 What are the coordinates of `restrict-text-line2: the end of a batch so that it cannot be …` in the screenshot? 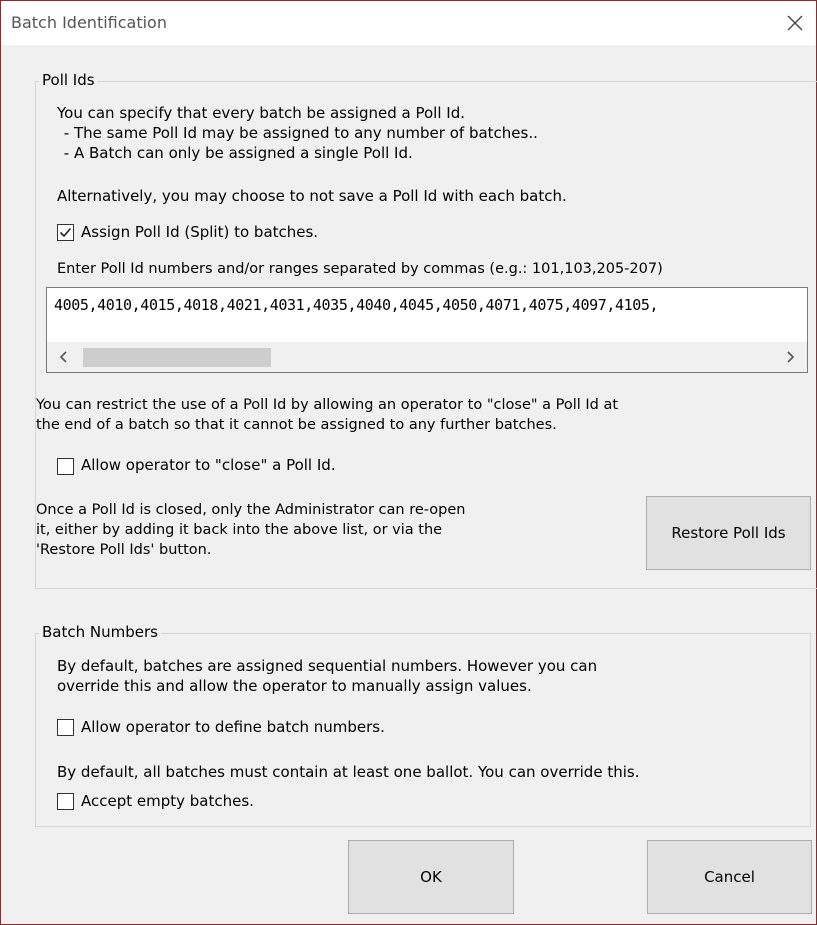 It's located at (296, 425).